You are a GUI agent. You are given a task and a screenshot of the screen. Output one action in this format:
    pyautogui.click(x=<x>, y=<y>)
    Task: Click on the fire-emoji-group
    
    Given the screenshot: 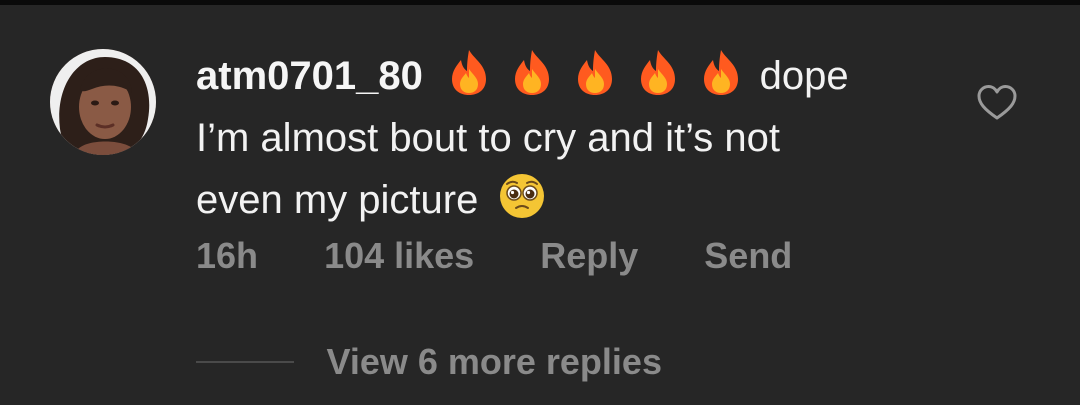 What is the action you would take?
    pyautogui.click(x=596, y=76)
    